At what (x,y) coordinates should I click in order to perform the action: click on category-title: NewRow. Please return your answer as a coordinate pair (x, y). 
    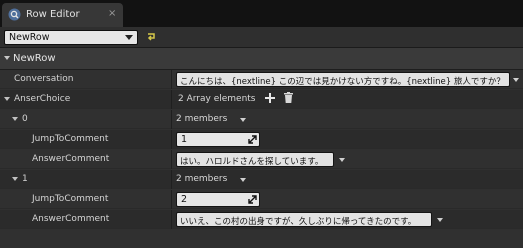
    Looking at the image, I should click on (34, 58).